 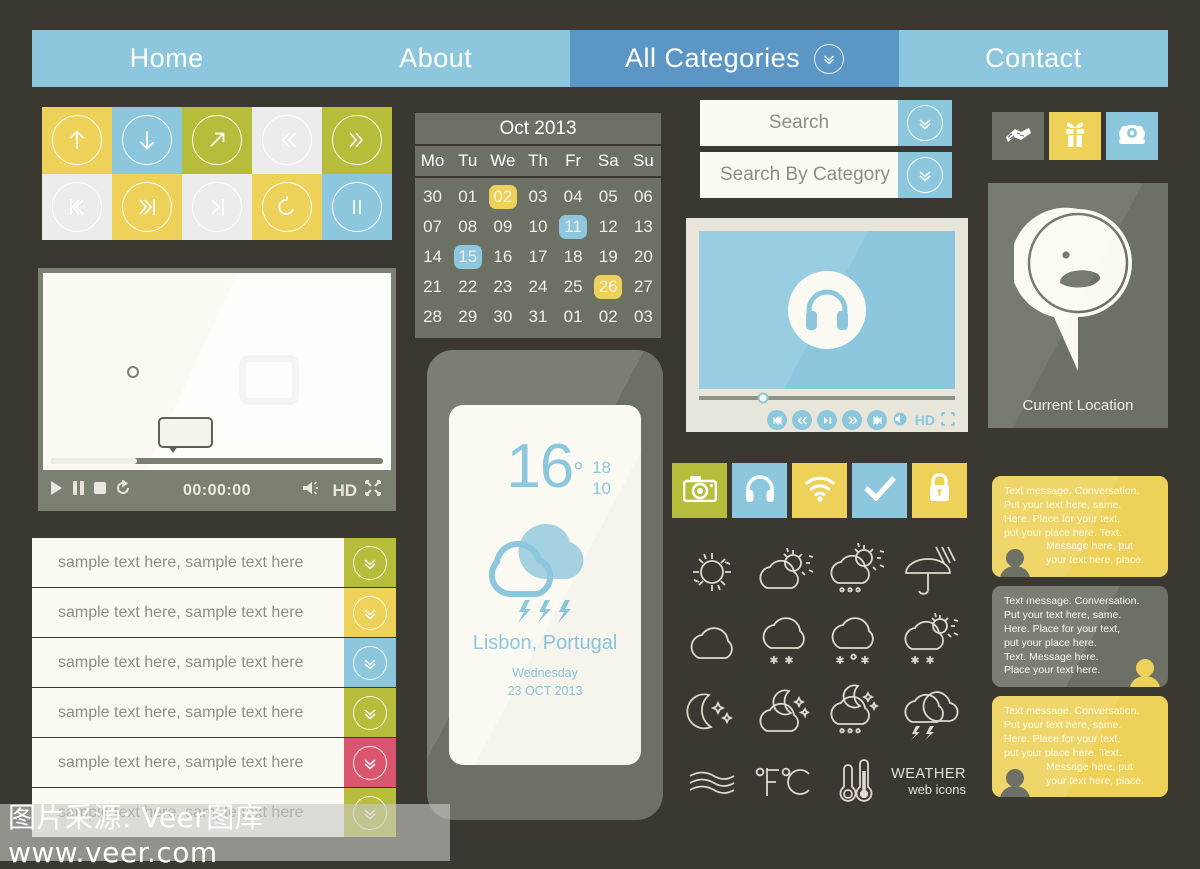 I want to click on calendar-day: 07, so click(x=432, y=227).